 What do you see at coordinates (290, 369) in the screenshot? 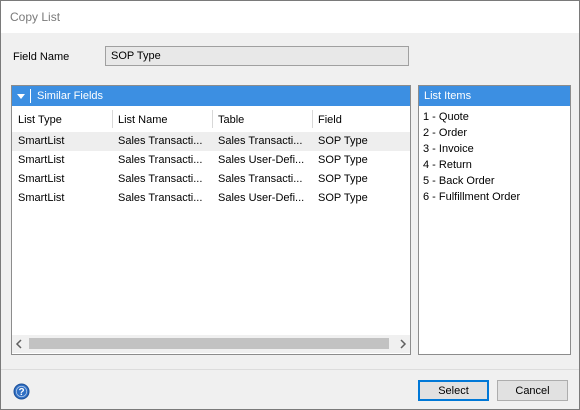
I see `footer-divider` at bounding box center [290, 369].